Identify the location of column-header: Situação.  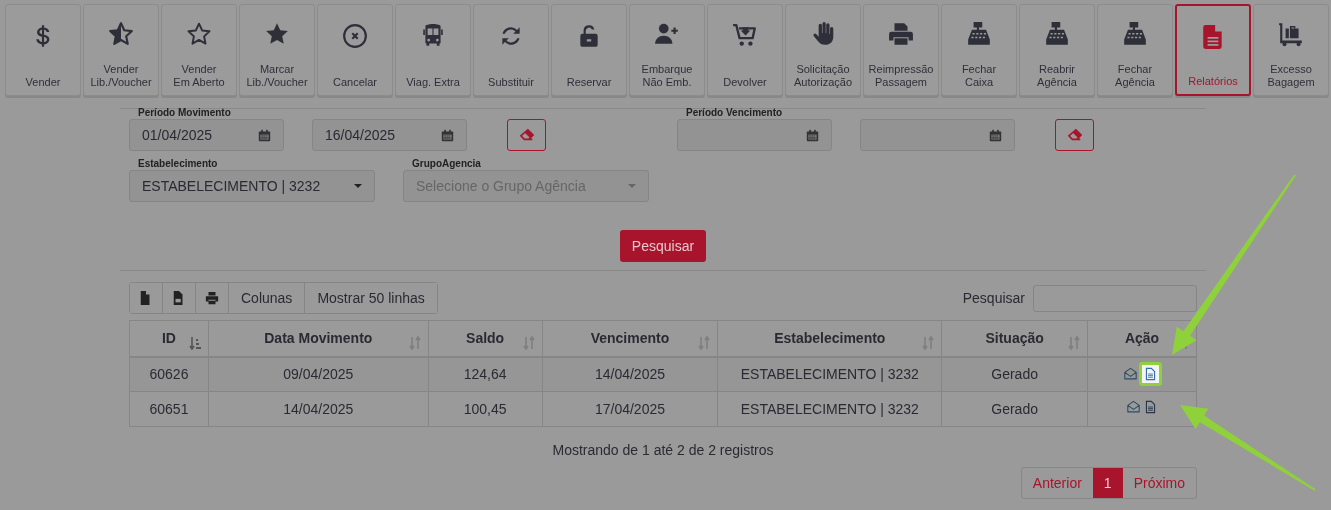
(1014, 338).